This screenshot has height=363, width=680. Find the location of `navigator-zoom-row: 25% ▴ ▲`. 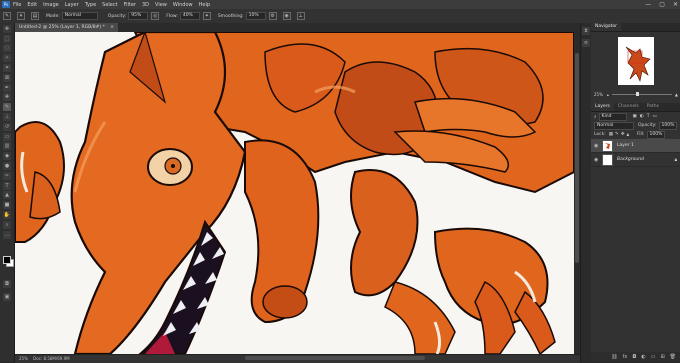

navigator-zoom-row: 25% ▴ ▲ is located at coordinates (636, 94).